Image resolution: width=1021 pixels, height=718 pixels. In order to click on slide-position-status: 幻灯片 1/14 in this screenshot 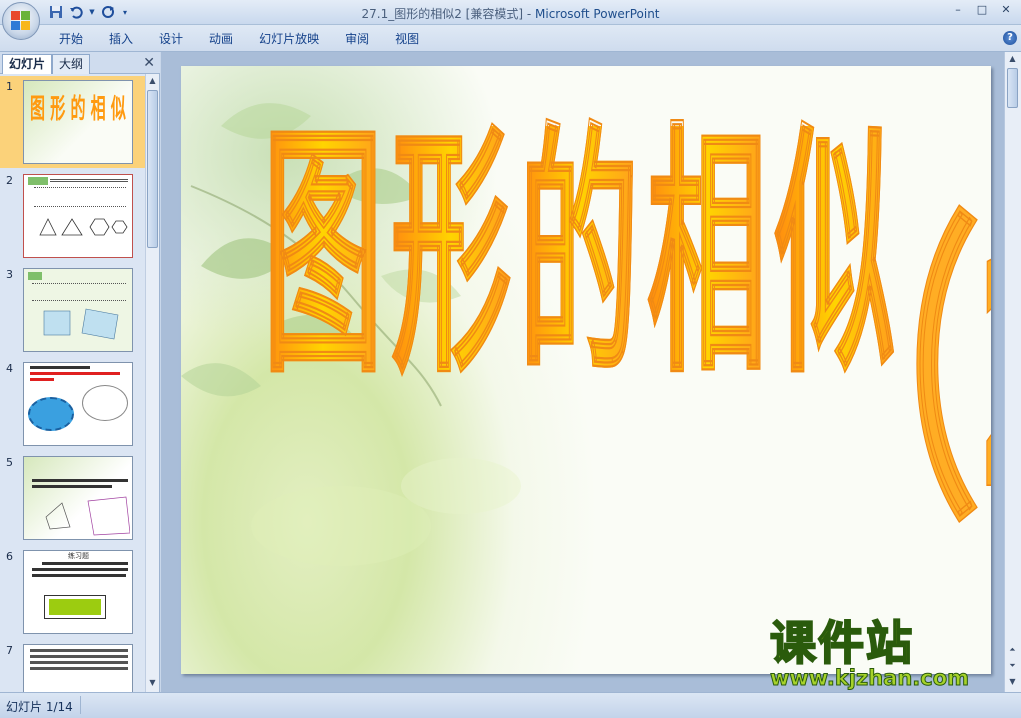, I will do `click(39, 707)`.